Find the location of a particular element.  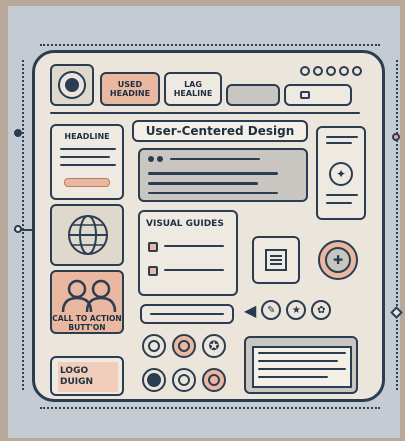

logo-design-card: LOGO DUIGN is located at coordinates (87, 376).